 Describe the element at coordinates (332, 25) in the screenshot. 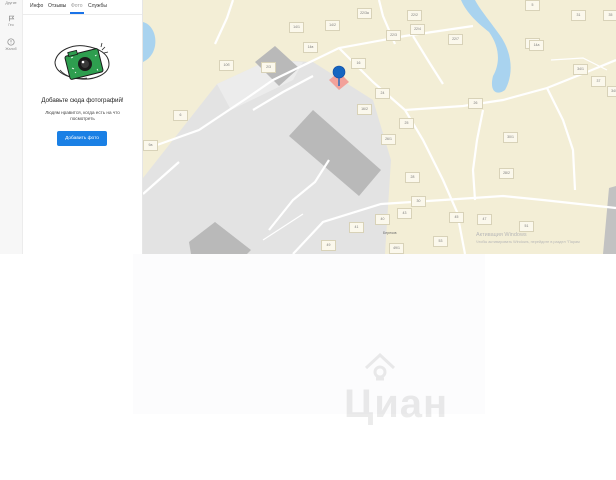

I see `building-label: 14/2` at that location.